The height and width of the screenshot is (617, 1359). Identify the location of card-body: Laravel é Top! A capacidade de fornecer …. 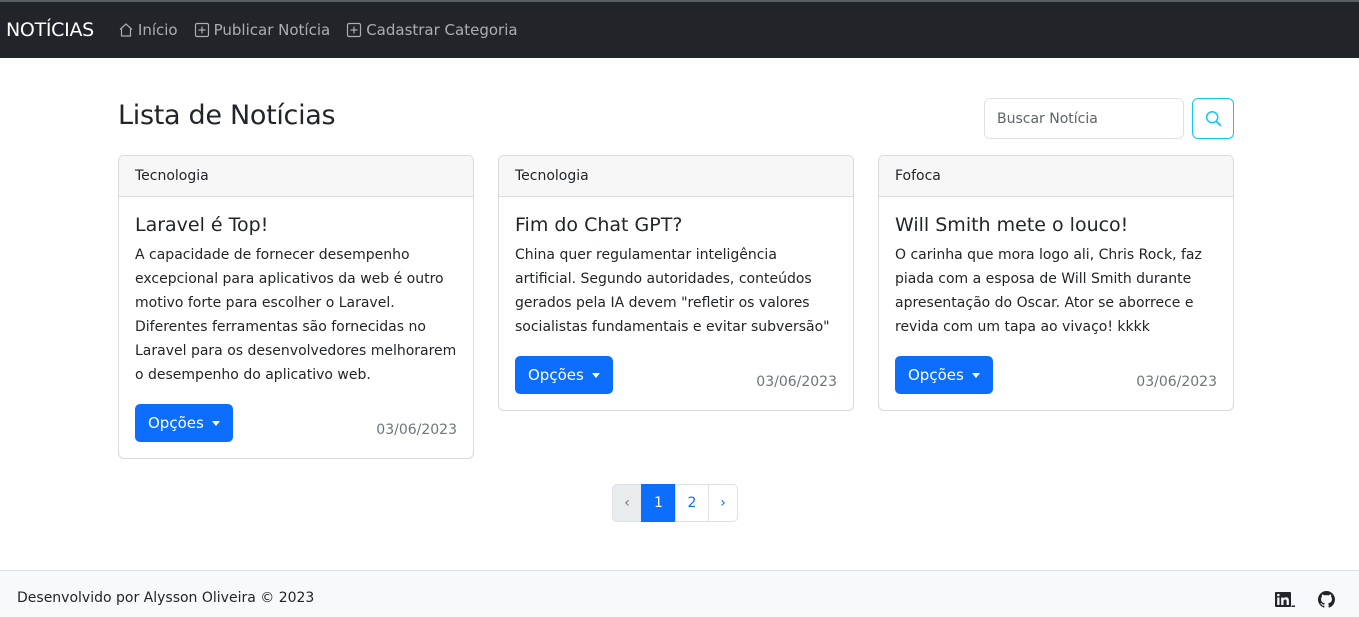
(296, 327).